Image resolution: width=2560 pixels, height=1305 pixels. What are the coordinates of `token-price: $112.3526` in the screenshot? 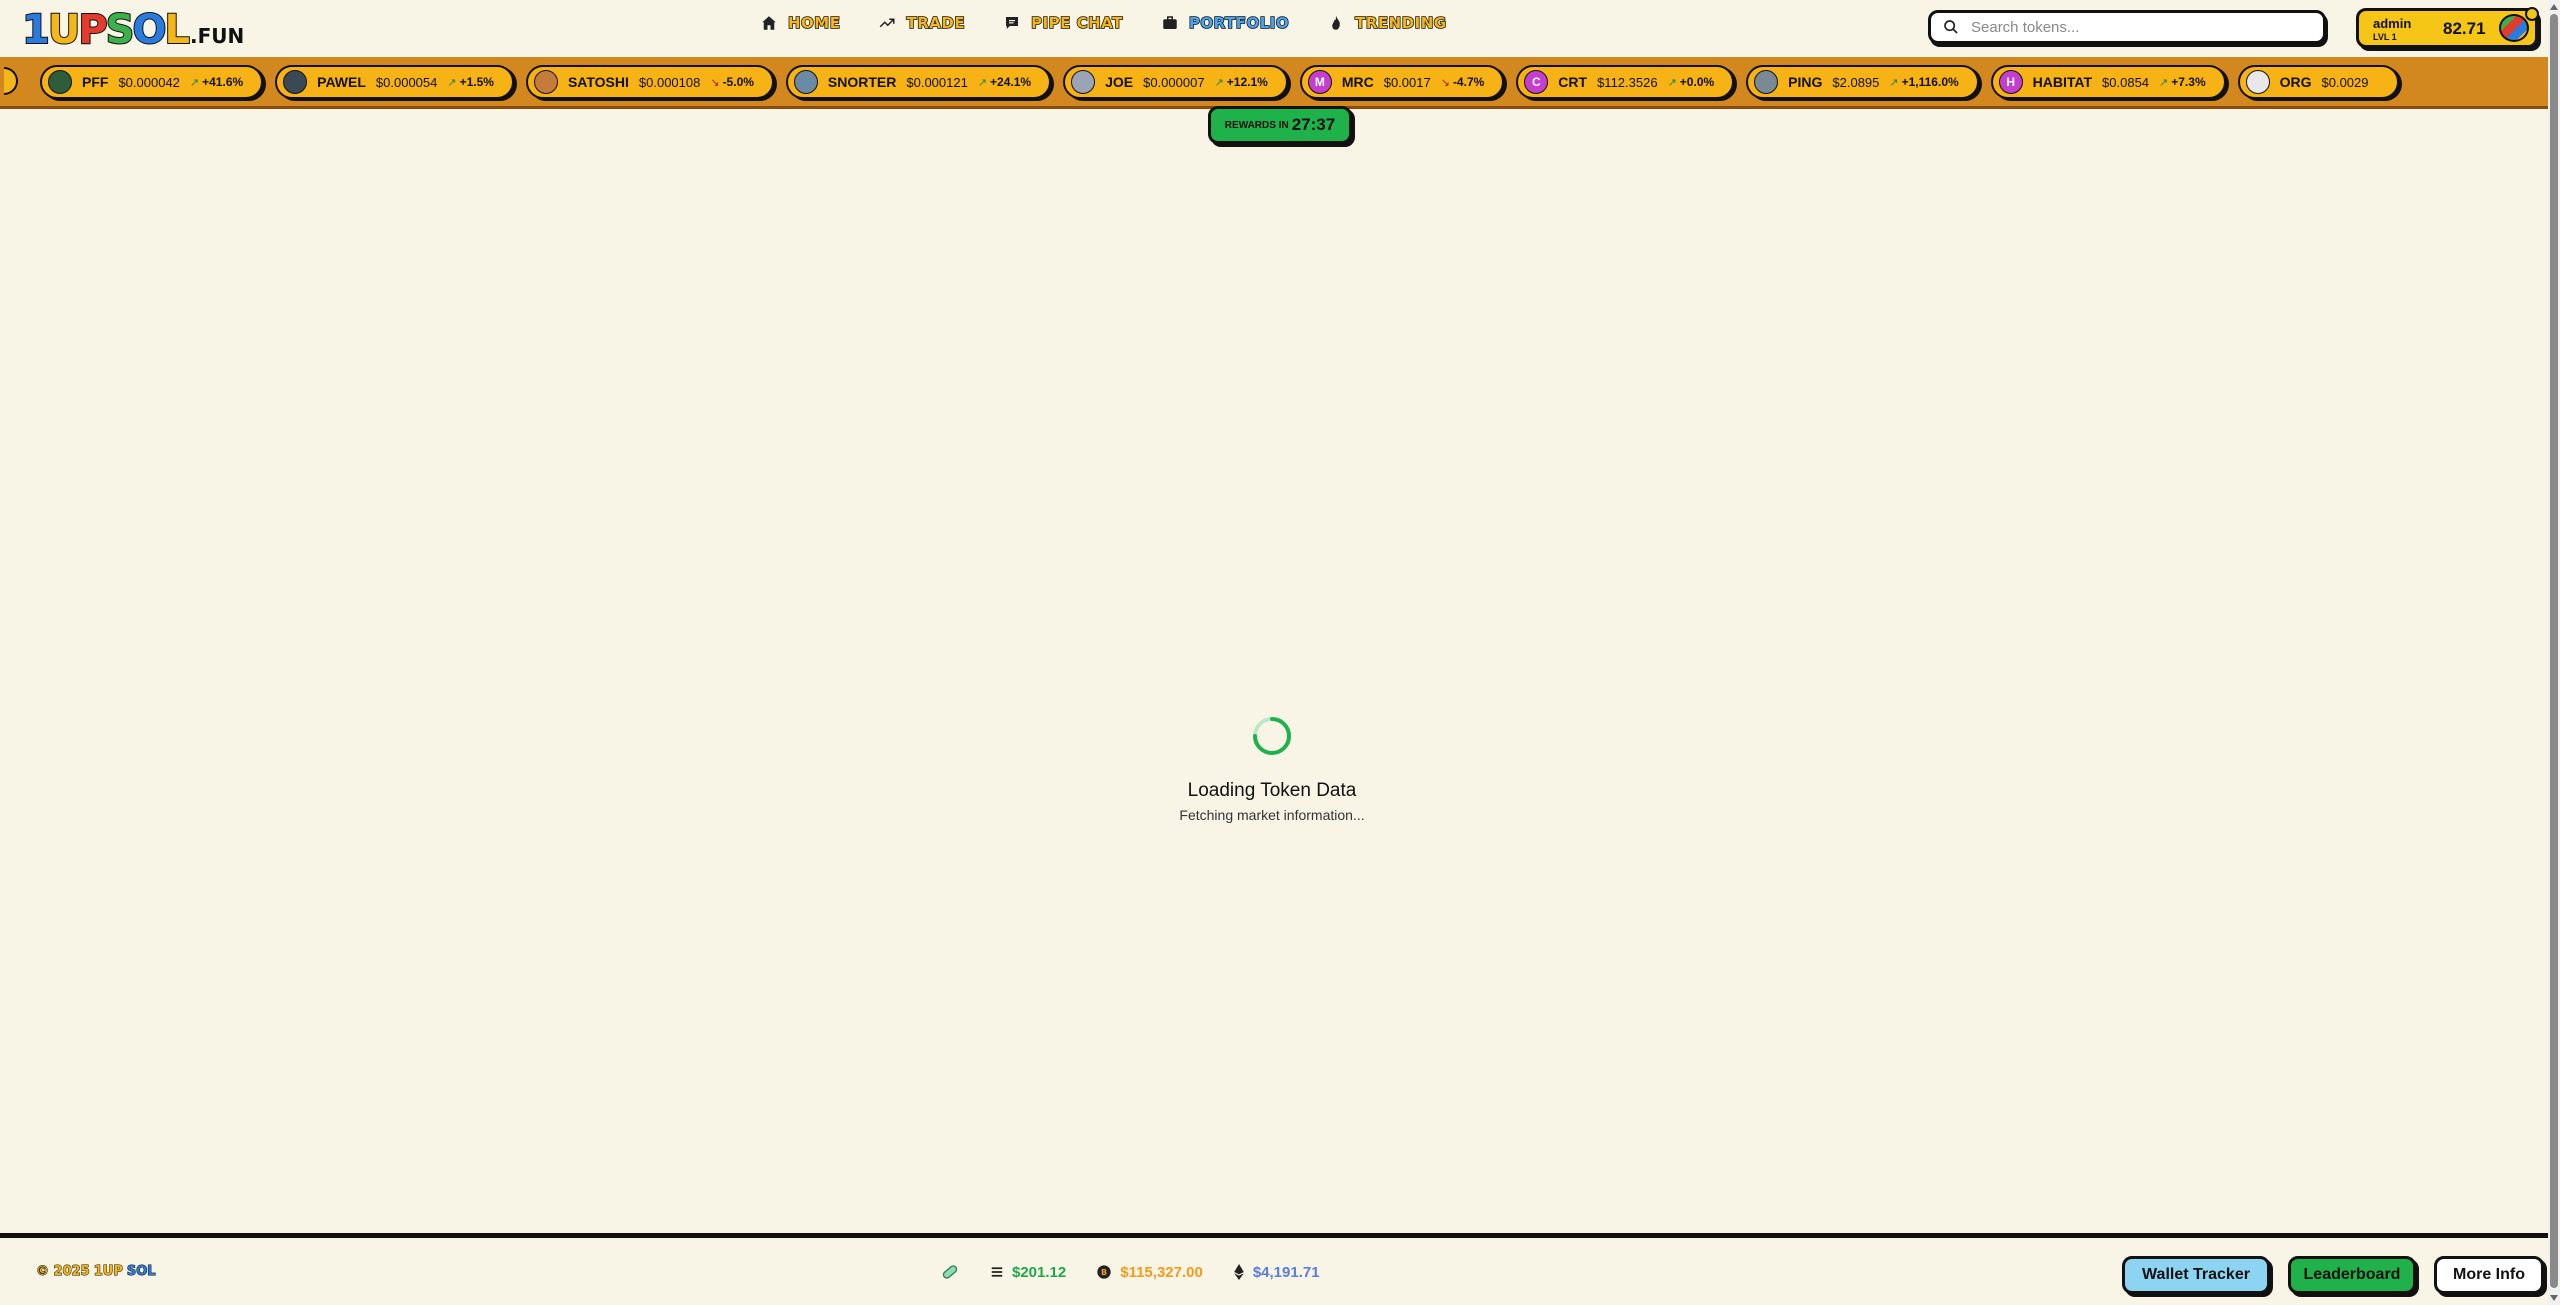 It's located at (1627, 82).